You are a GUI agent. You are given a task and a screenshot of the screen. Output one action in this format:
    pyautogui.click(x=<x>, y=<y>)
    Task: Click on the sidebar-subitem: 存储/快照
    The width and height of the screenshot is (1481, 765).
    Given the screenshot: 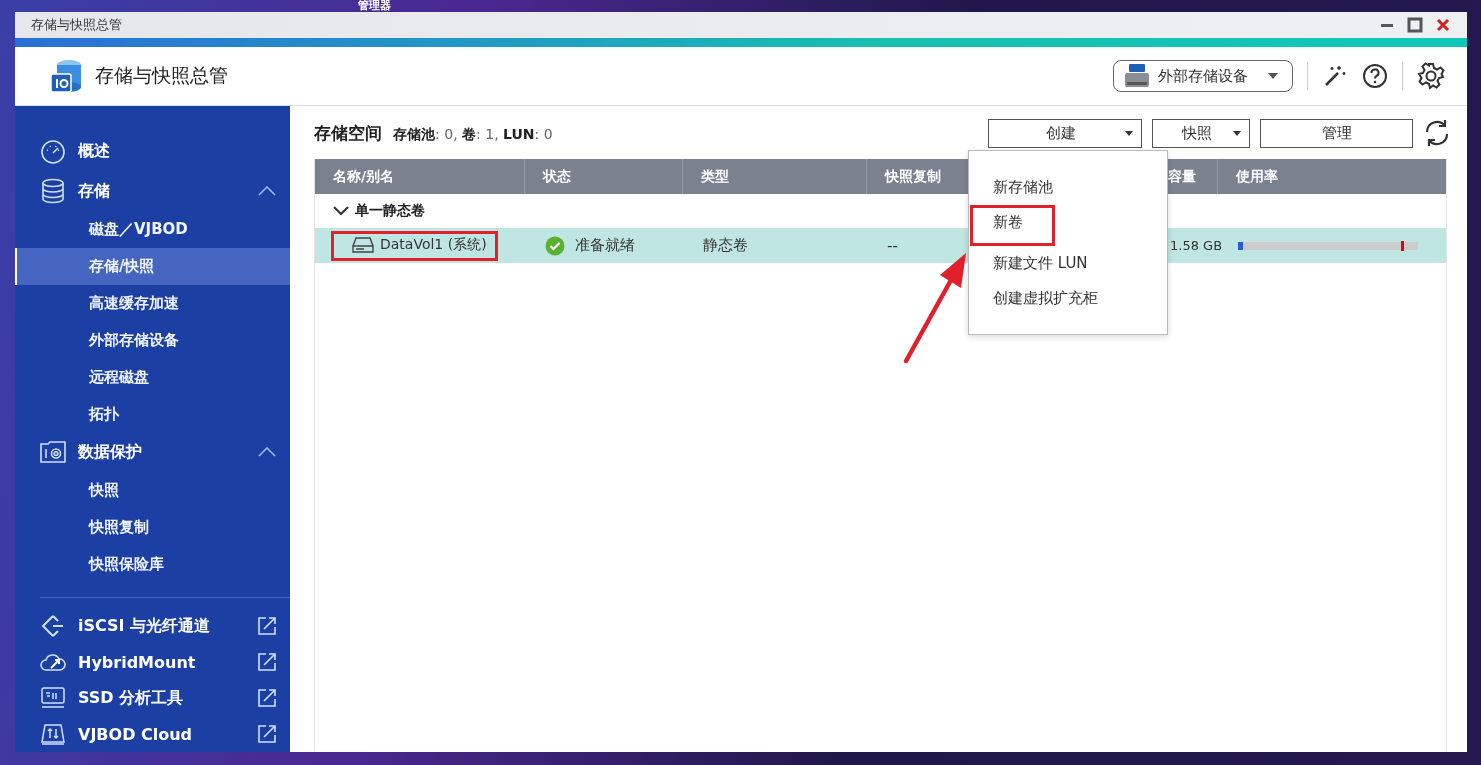 What is the action you would take?
    pyautogui.click(x=152, y=266)
    